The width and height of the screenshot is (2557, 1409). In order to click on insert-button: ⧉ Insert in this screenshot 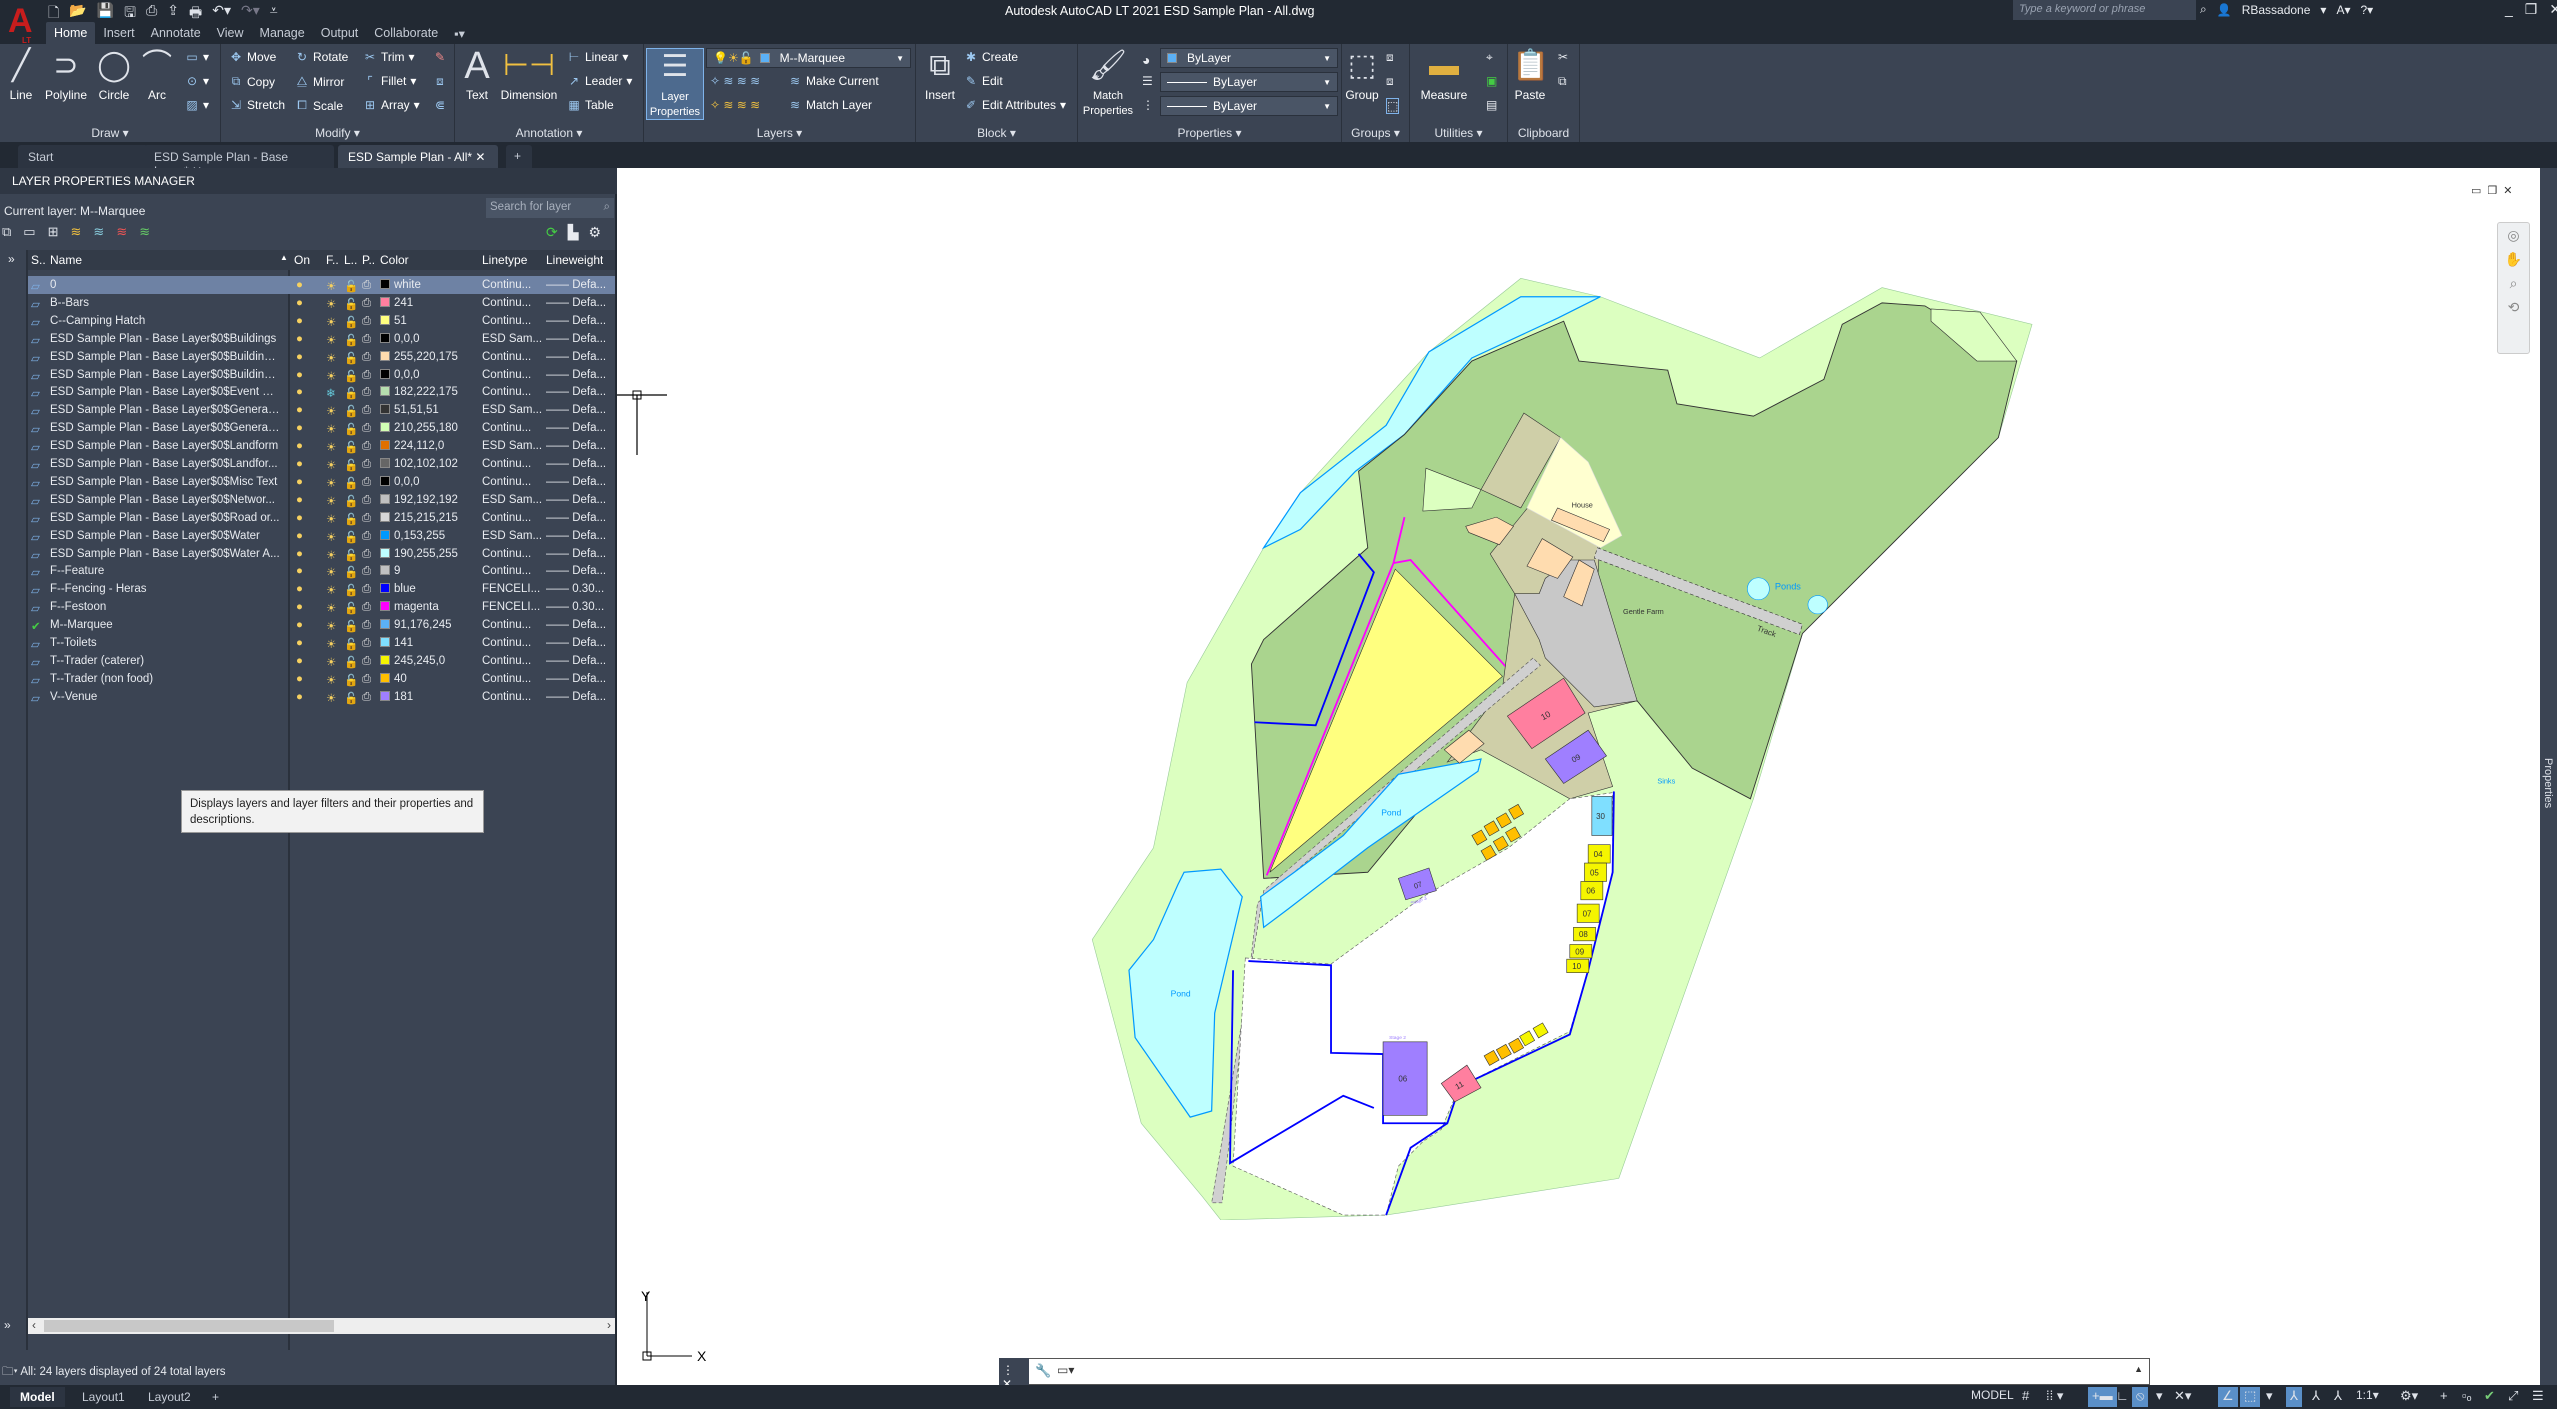, I will do `click(940, 75)`.